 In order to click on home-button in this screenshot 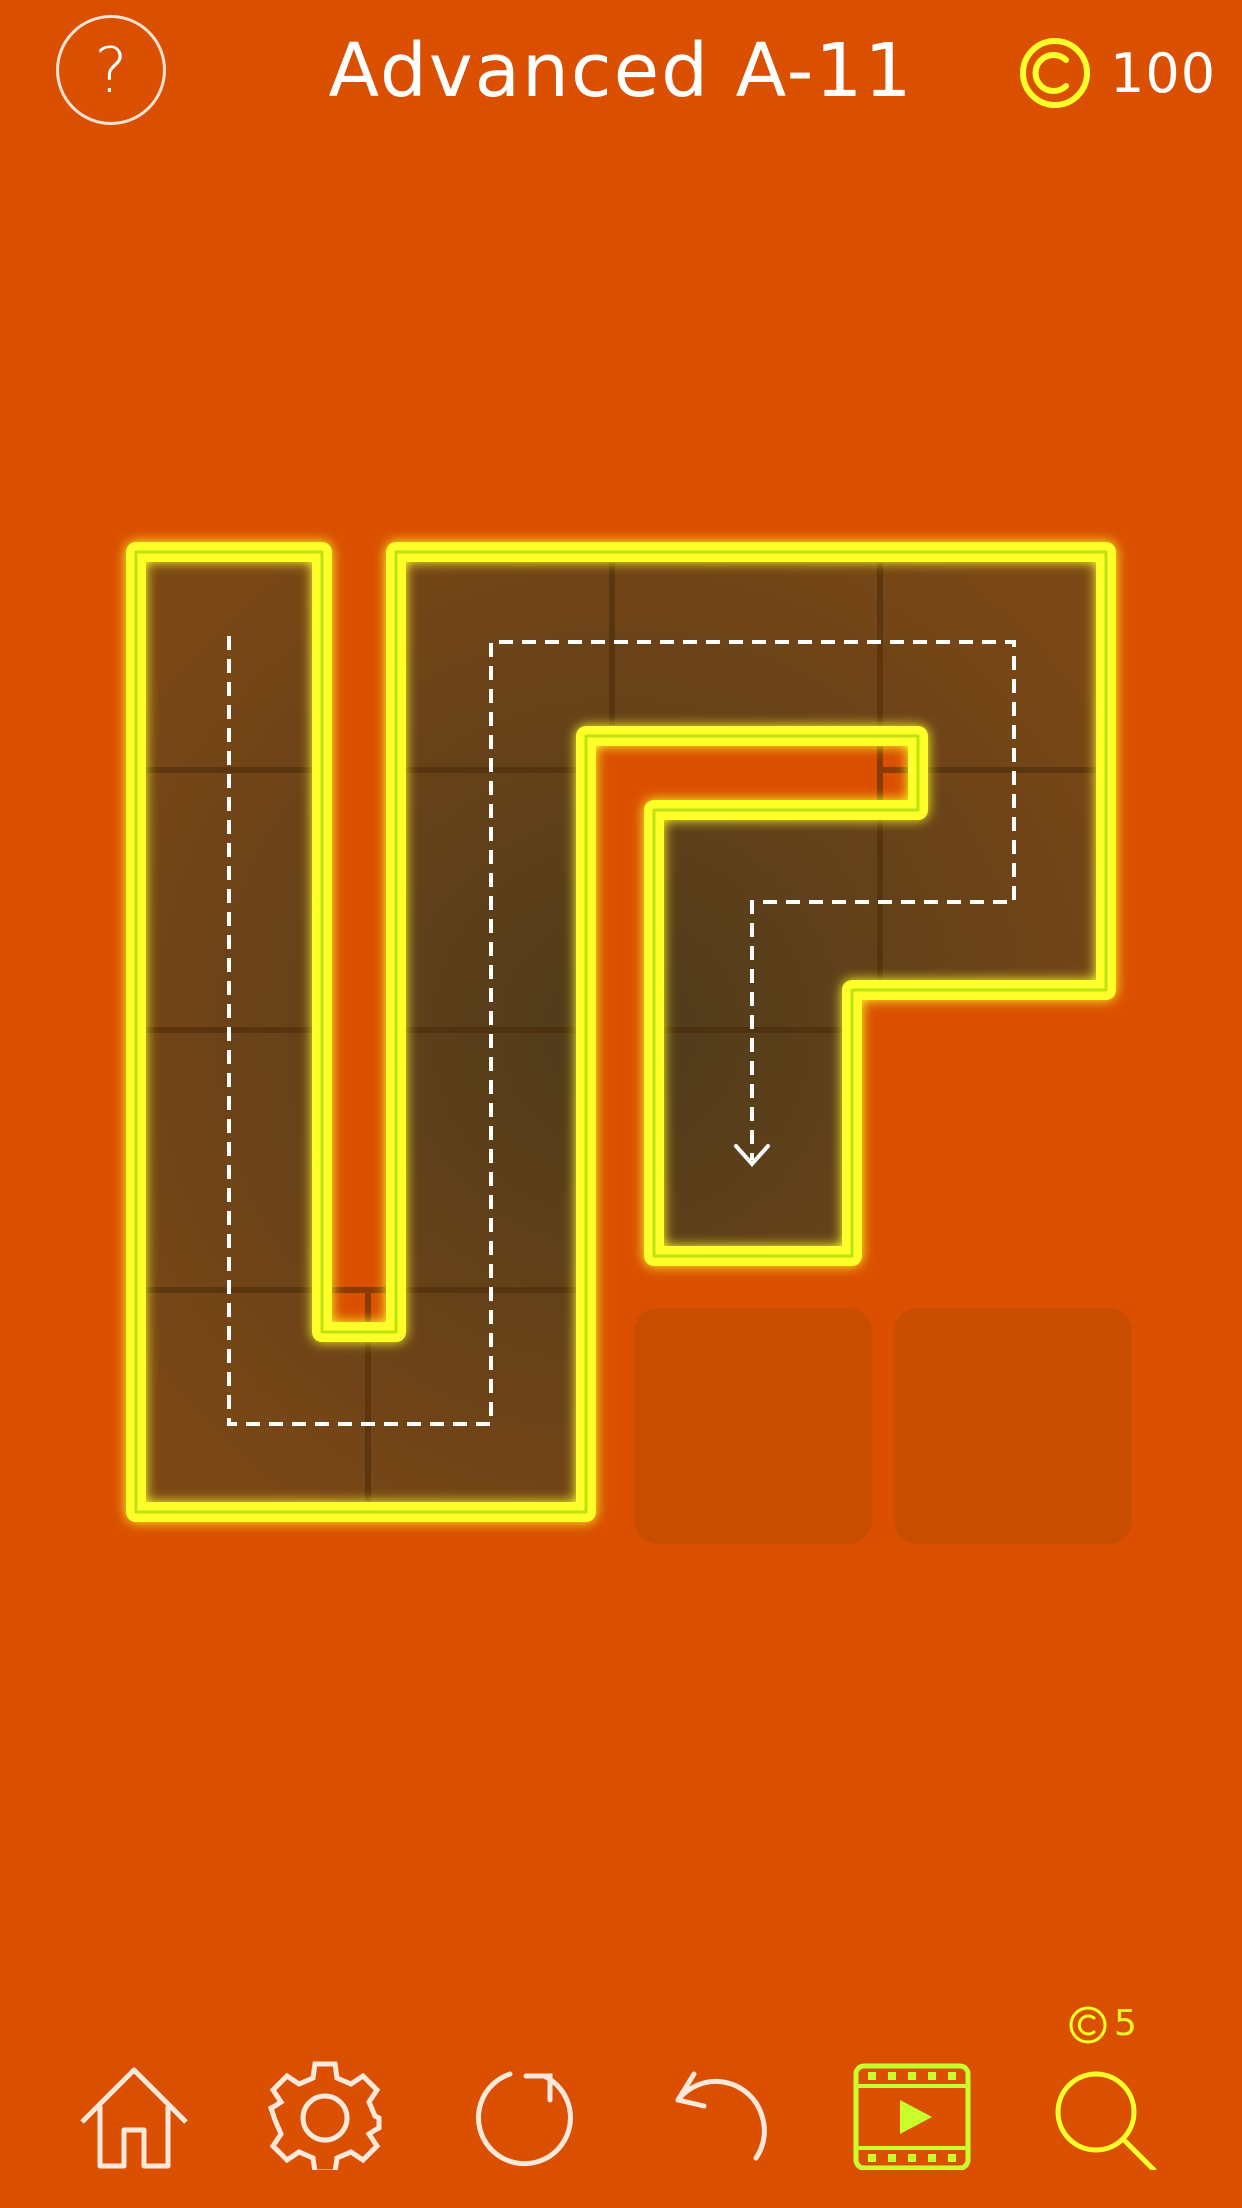, I will do `click(133, 2095)`.